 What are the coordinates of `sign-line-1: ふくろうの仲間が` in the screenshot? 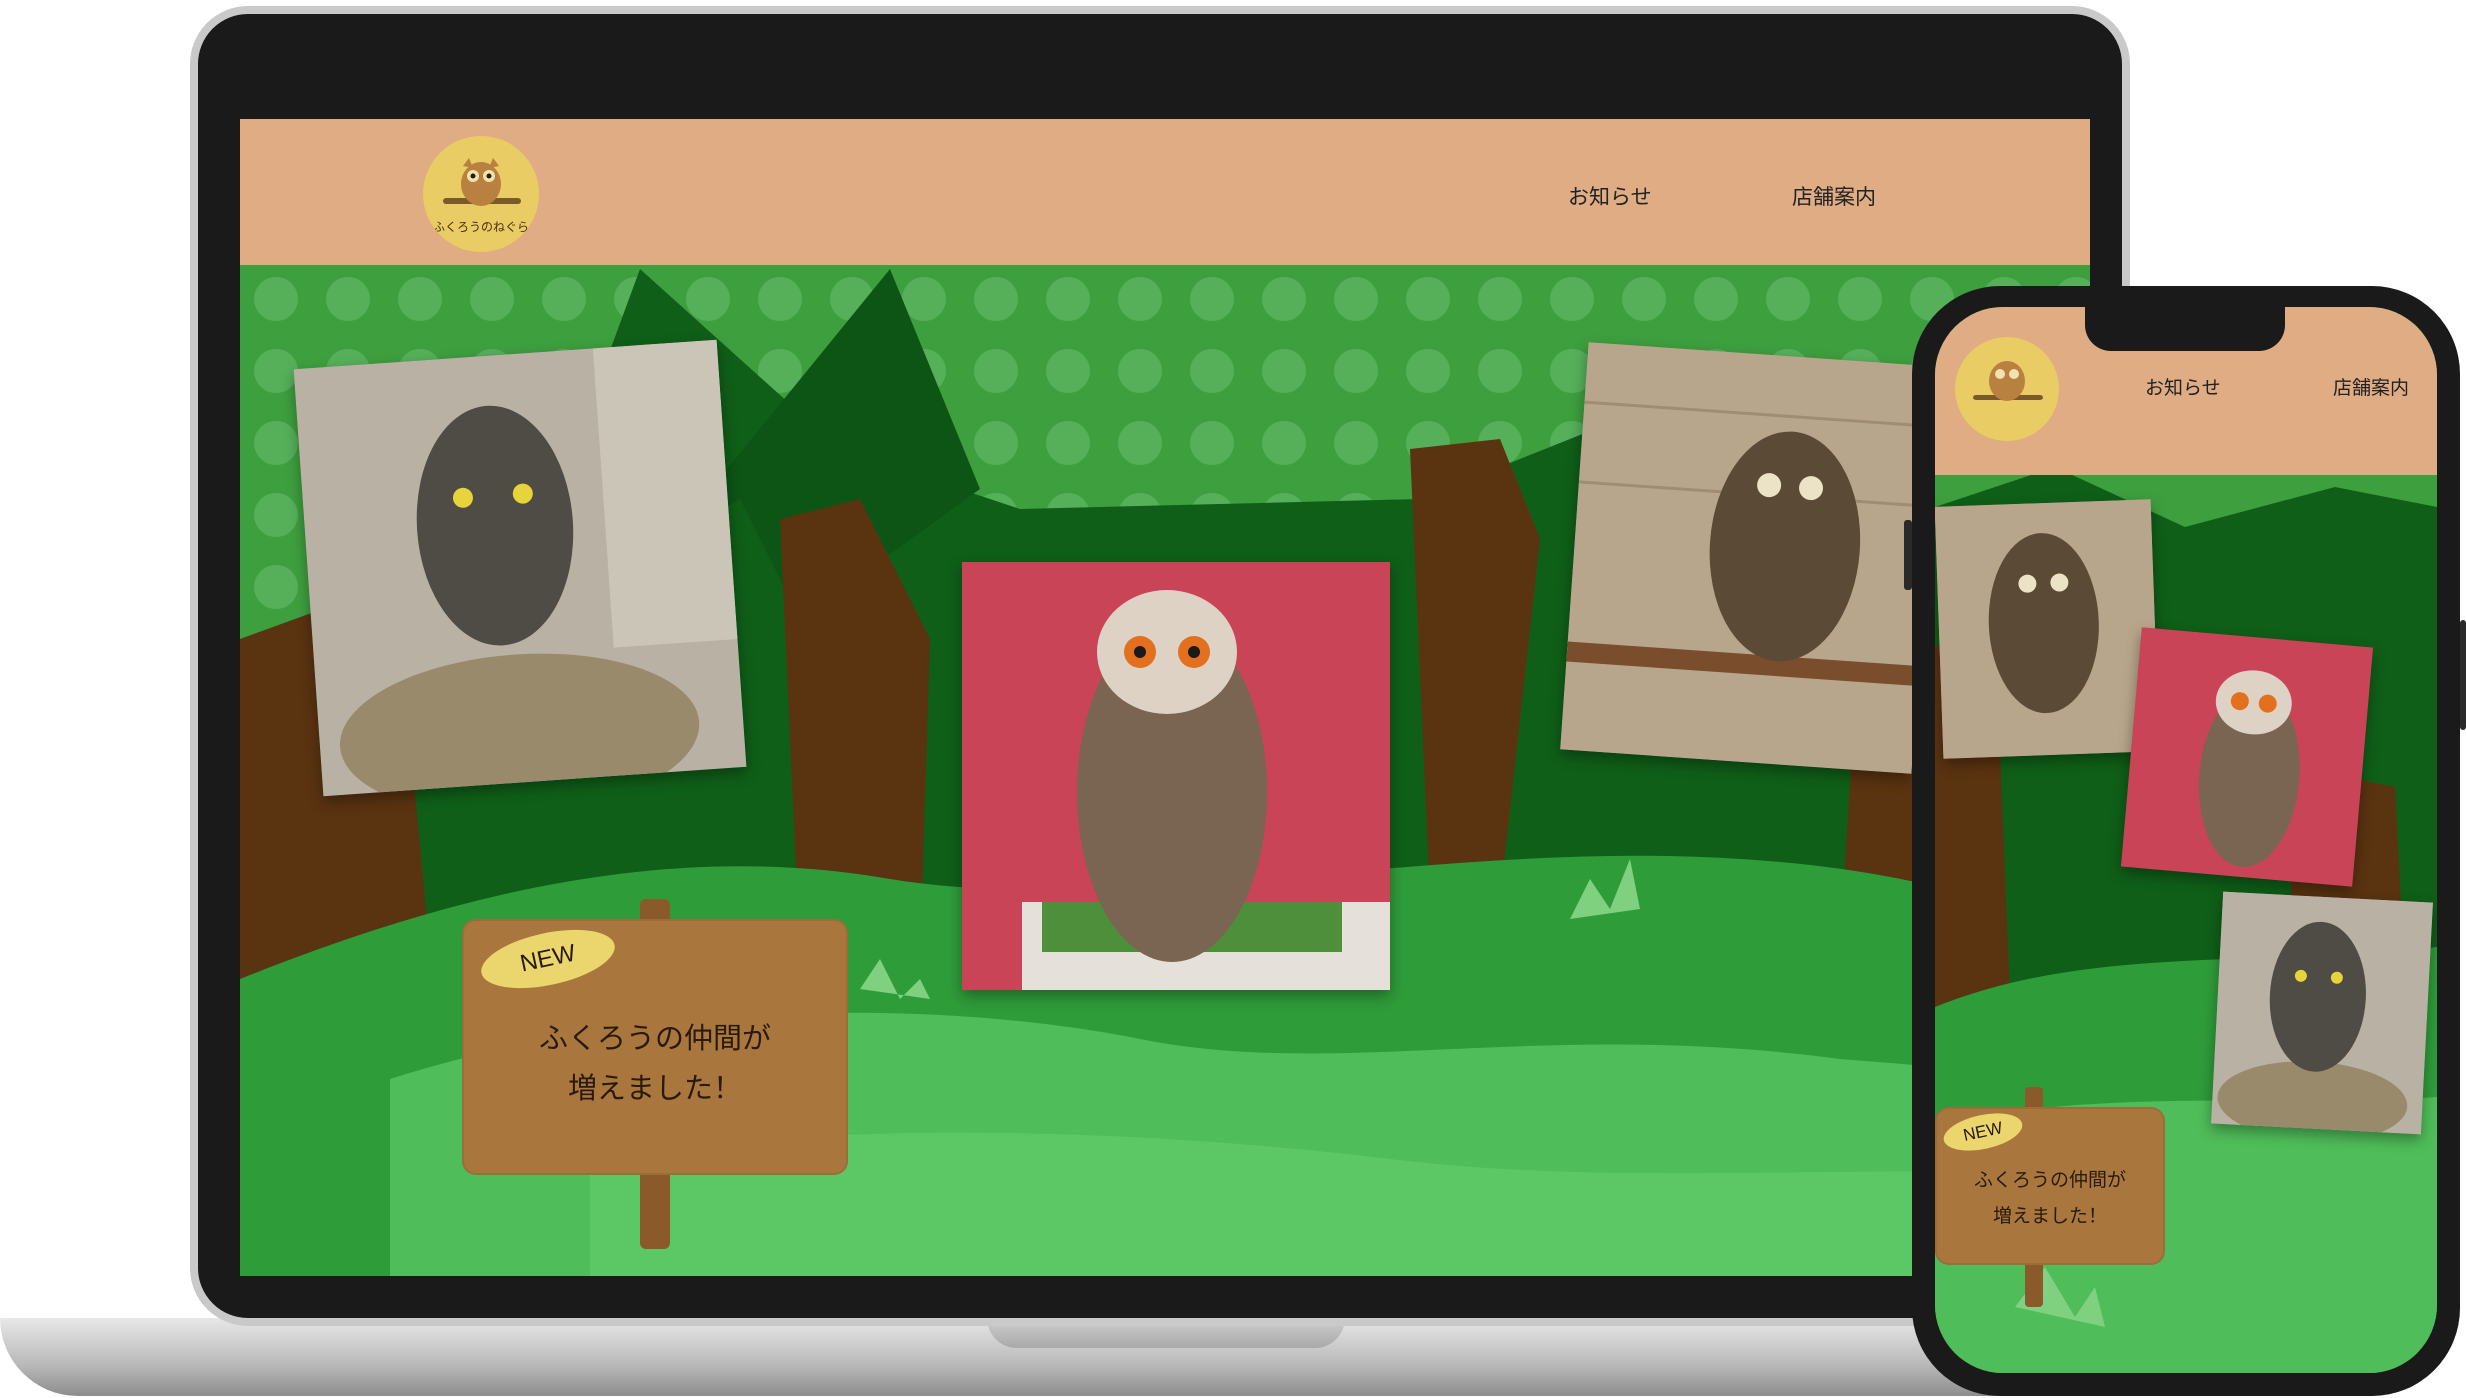 It's located at (654, 1038).